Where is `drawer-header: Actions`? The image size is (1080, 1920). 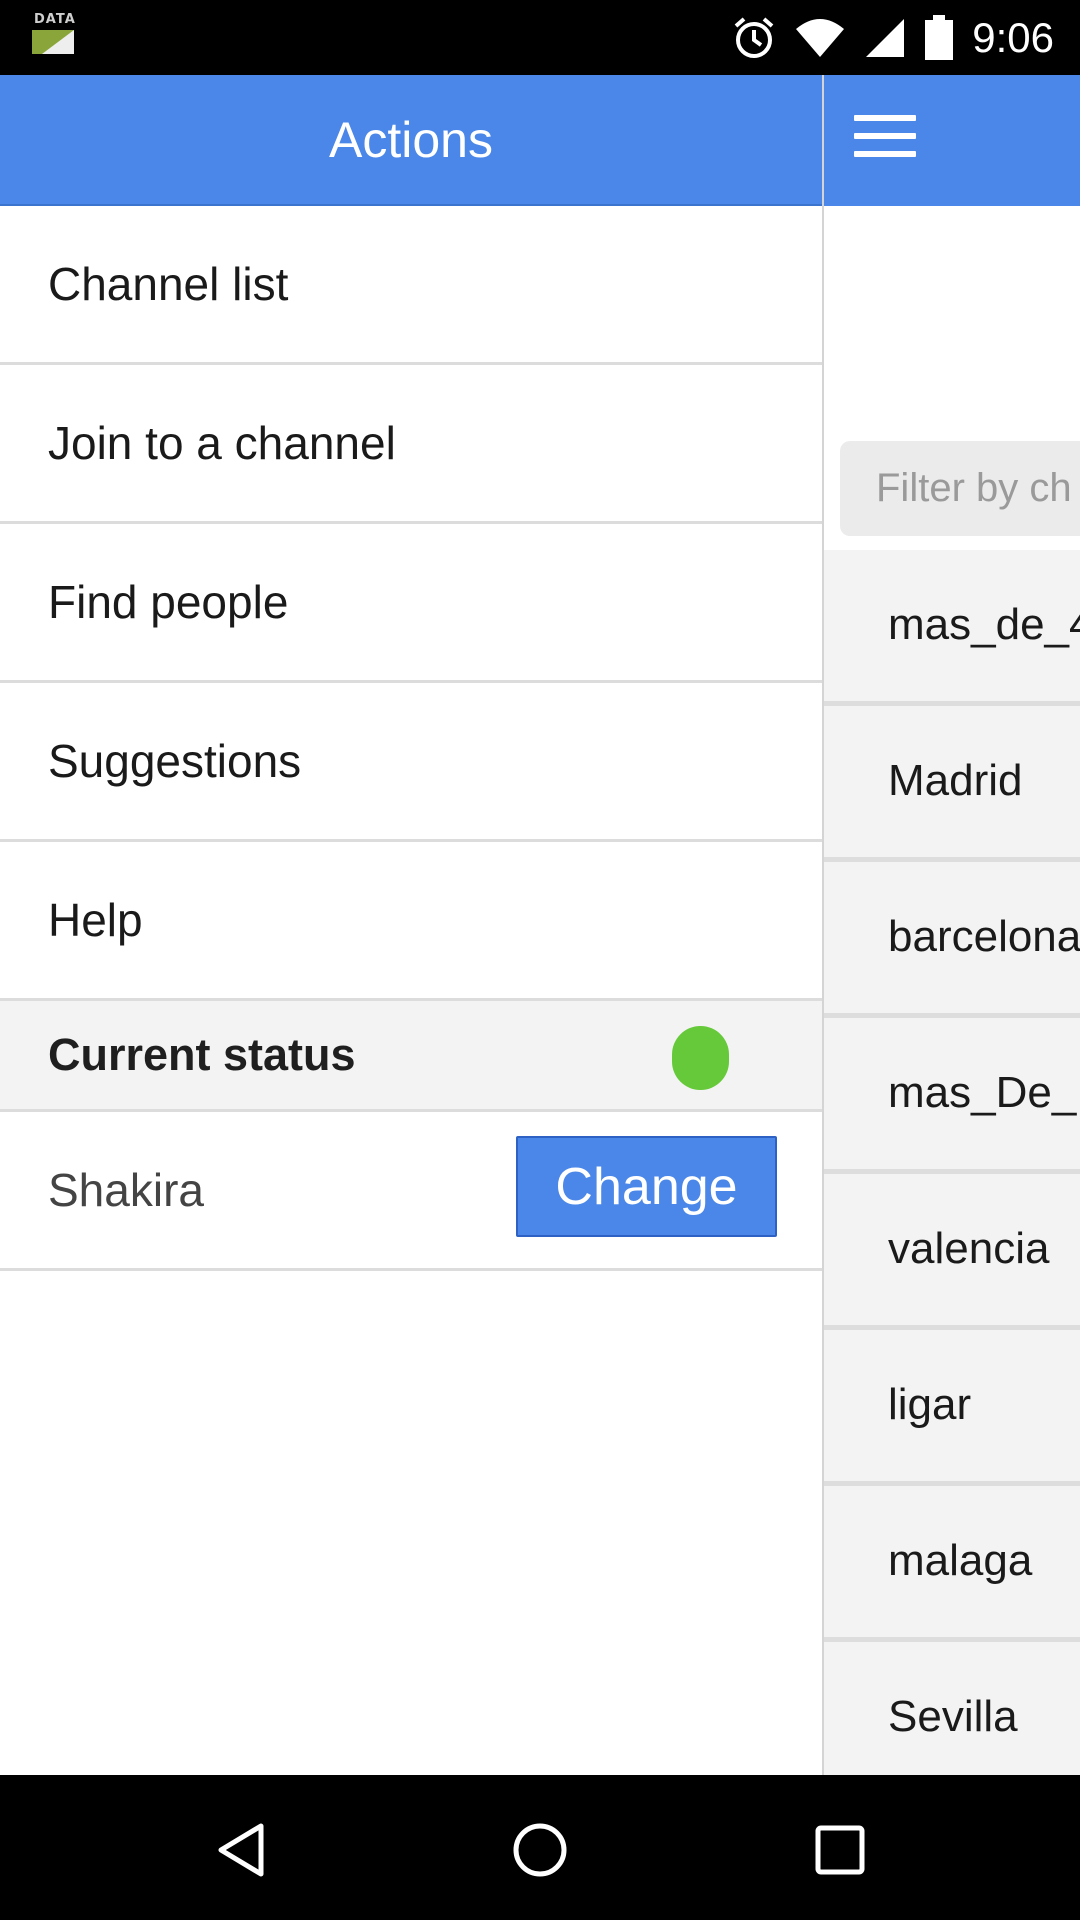
drawer-header: Actions is located at coordinates (411, 140).